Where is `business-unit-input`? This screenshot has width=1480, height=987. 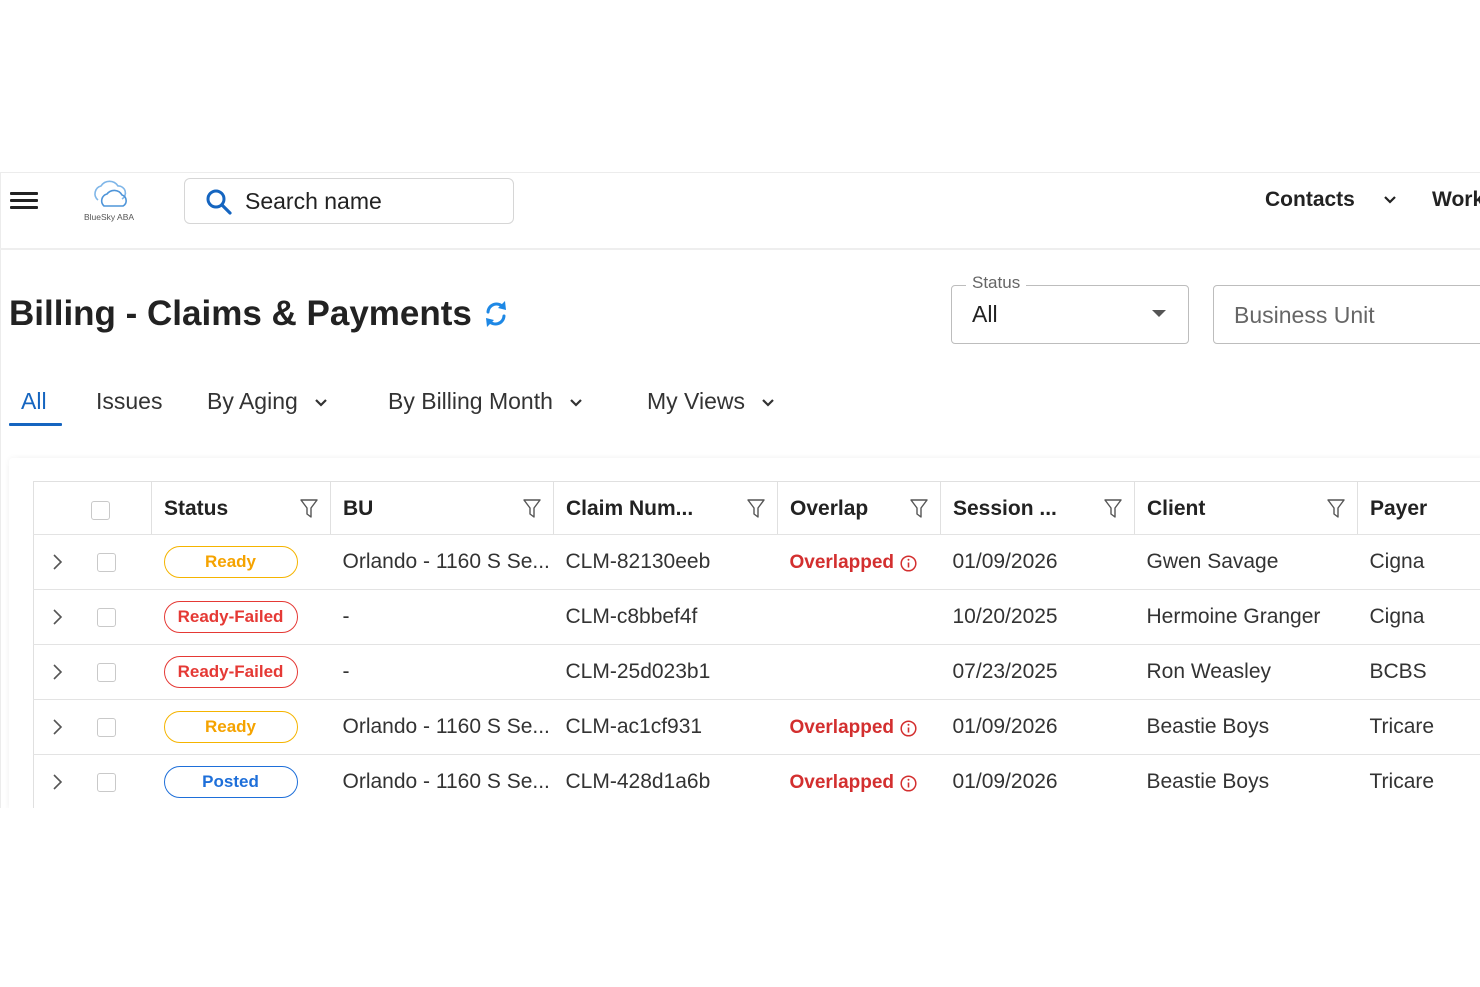
business-unit-input is located at coordinates (1354, 315).